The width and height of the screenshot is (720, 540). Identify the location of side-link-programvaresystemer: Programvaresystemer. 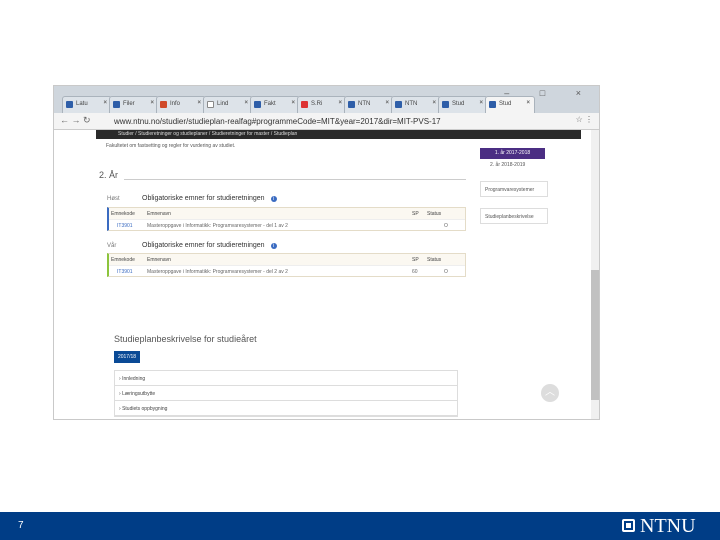
(514, 189).